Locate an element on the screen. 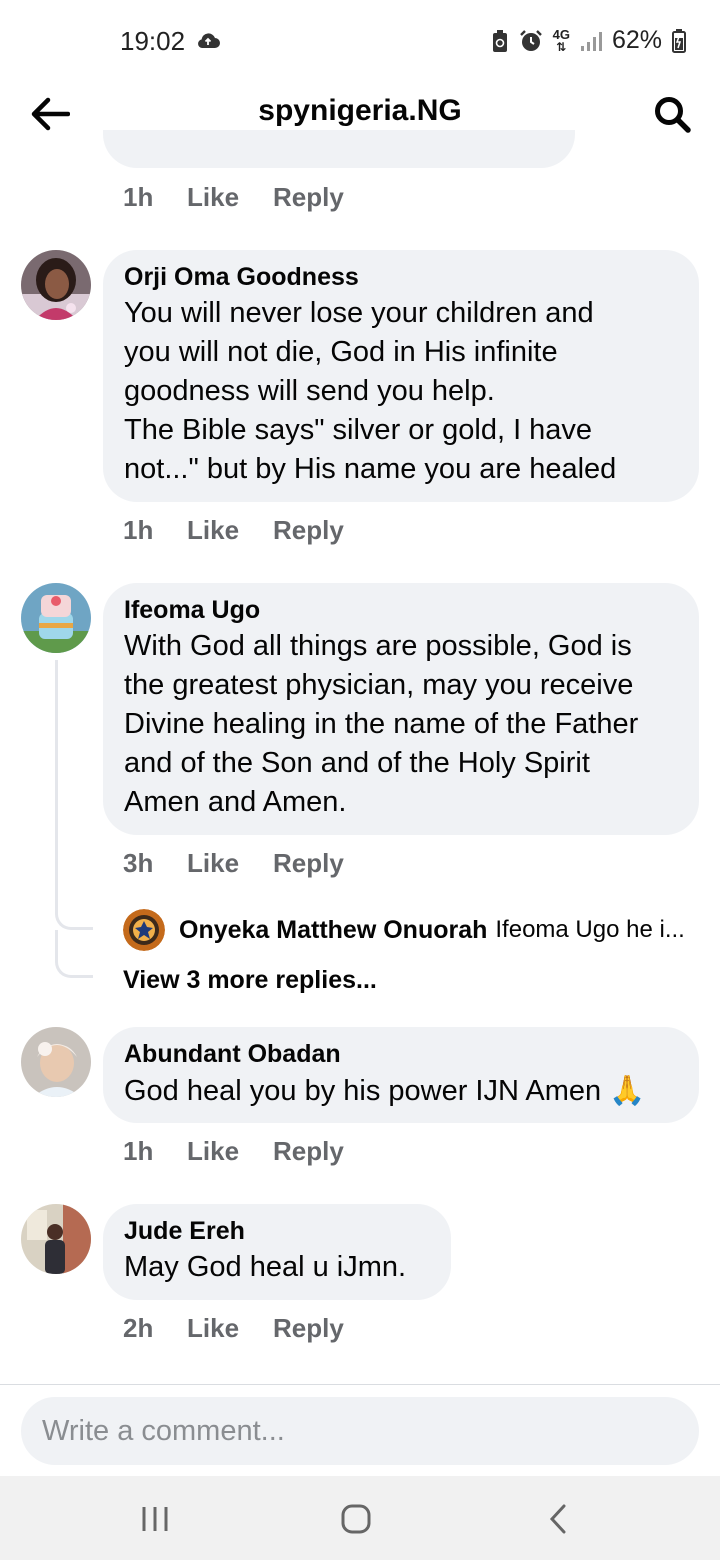  comment-time: 3h is located at coordinates (138, 863).